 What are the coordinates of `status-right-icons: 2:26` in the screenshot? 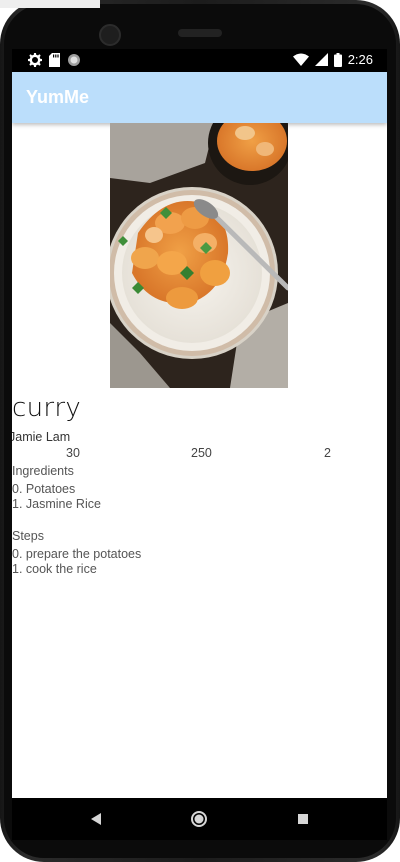 It's located at (332, 59).